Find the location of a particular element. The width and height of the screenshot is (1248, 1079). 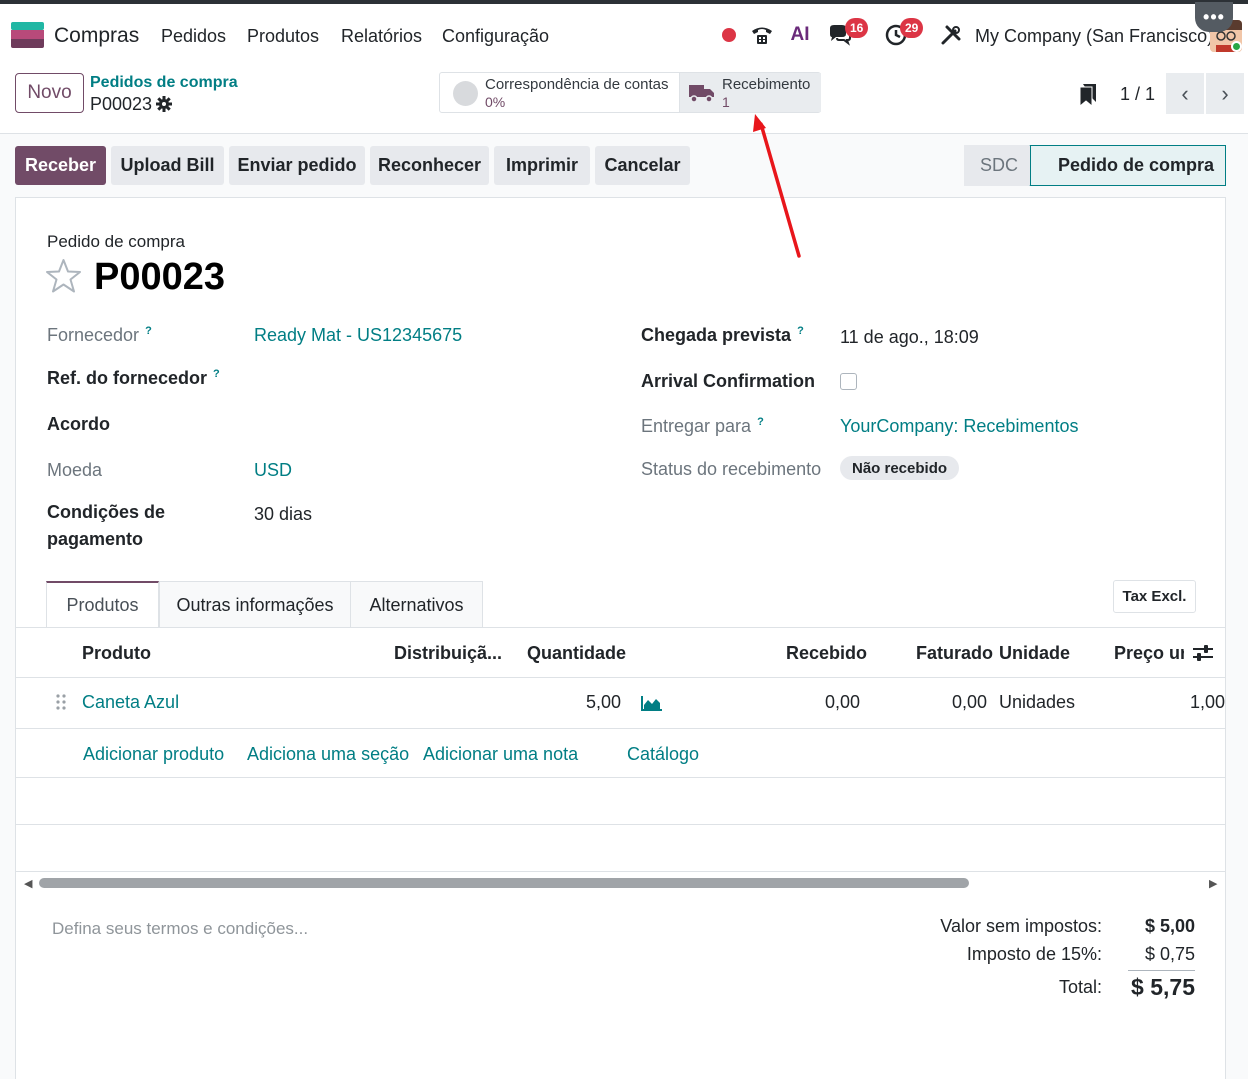

expected-arrival-field: 11 de ago., 18:09 is located at coordinates (909, 337).